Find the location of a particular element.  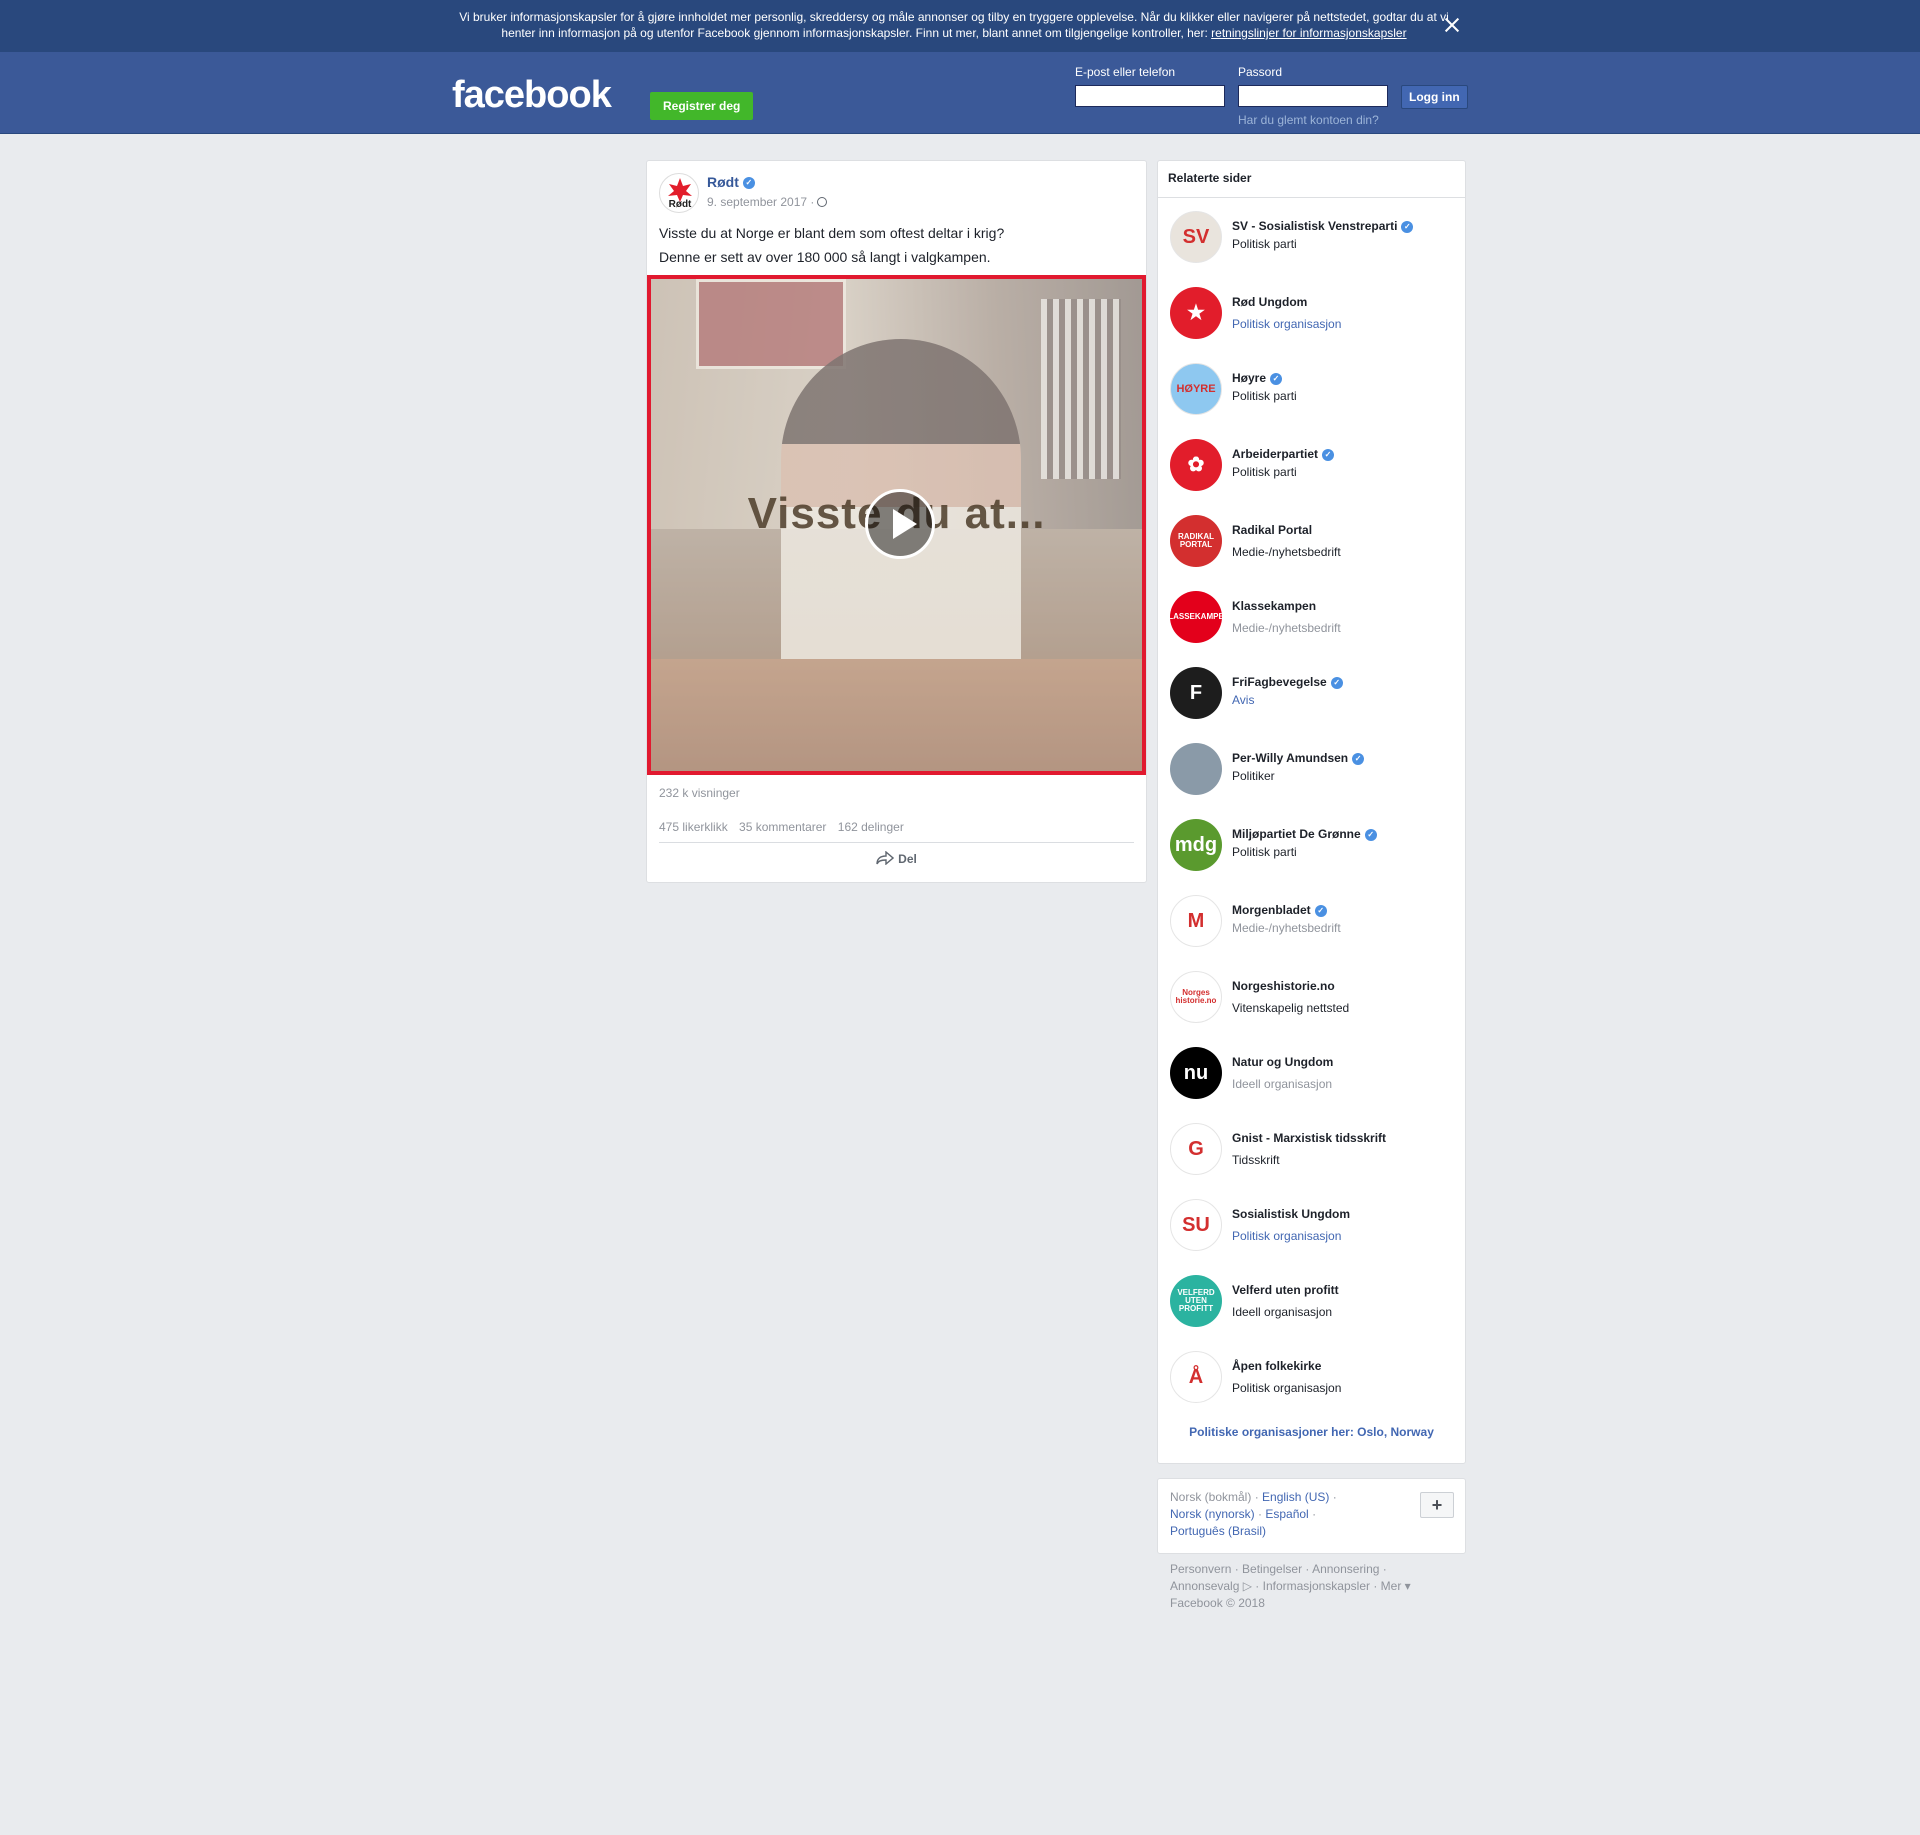

page-avatar-icon: nu is located at coordinates (1196, 1073).